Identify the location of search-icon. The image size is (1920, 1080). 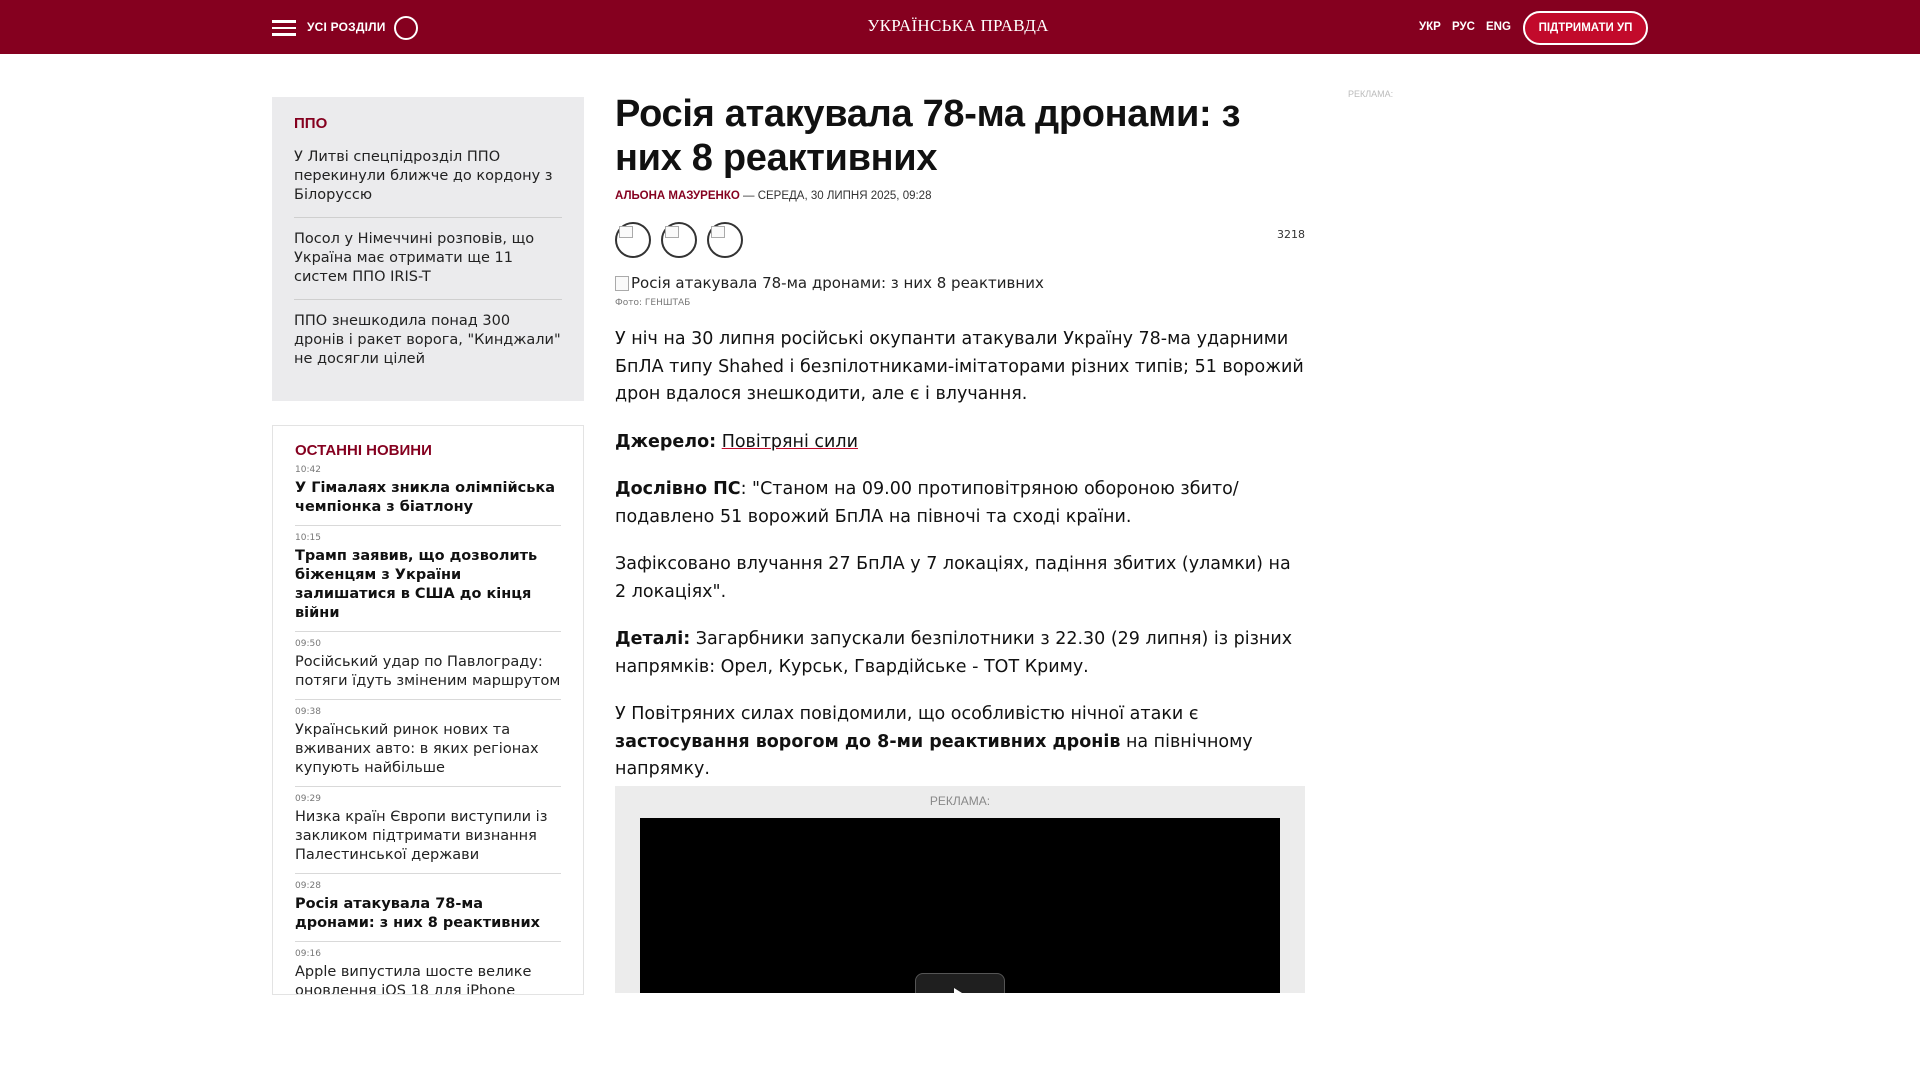
(406, 28).